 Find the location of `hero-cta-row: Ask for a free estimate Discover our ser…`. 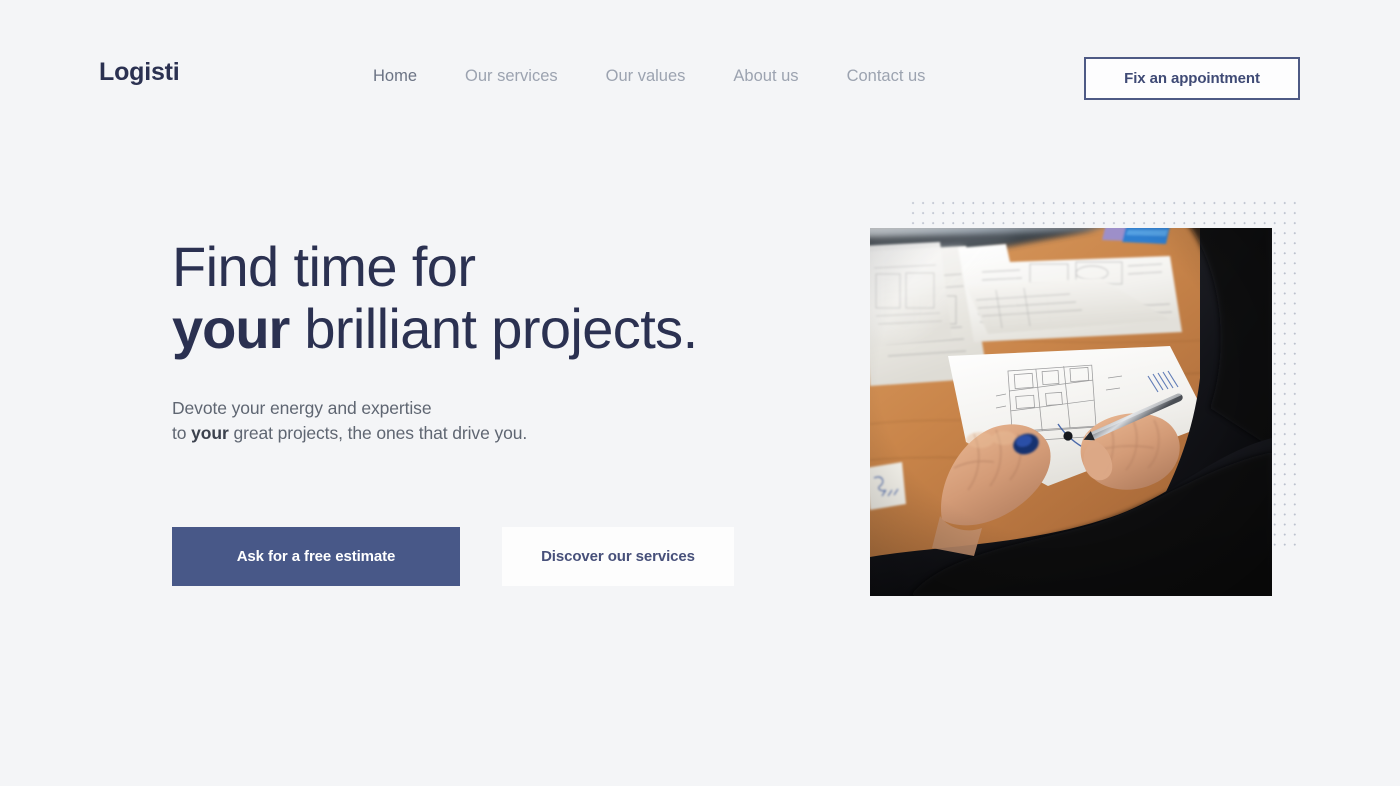

hero-cta-row: Ask for a free estimate Discover our ser… is located at coordinates (453, 556).